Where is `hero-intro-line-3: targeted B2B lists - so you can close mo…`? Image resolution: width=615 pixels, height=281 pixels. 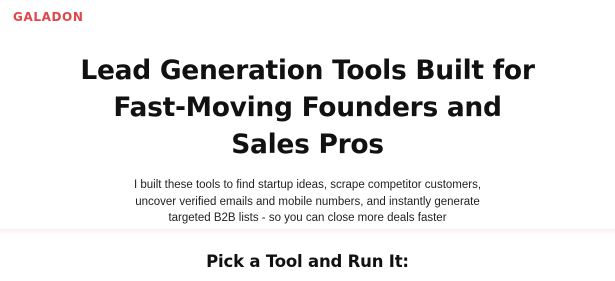 hero-intro-line-3: targeted B2B lists - so you can close mo… is located at coordinates (307, 218).